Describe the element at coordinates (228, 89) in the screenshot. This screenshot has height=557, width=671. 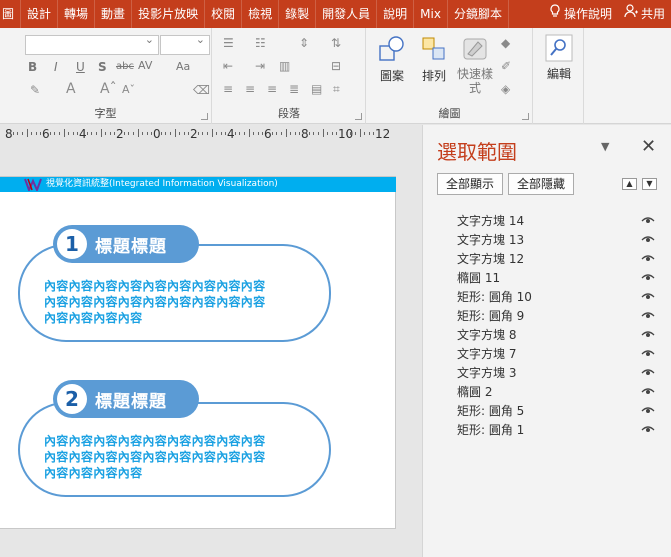
I see `align-left-icon: ≡` at that location.